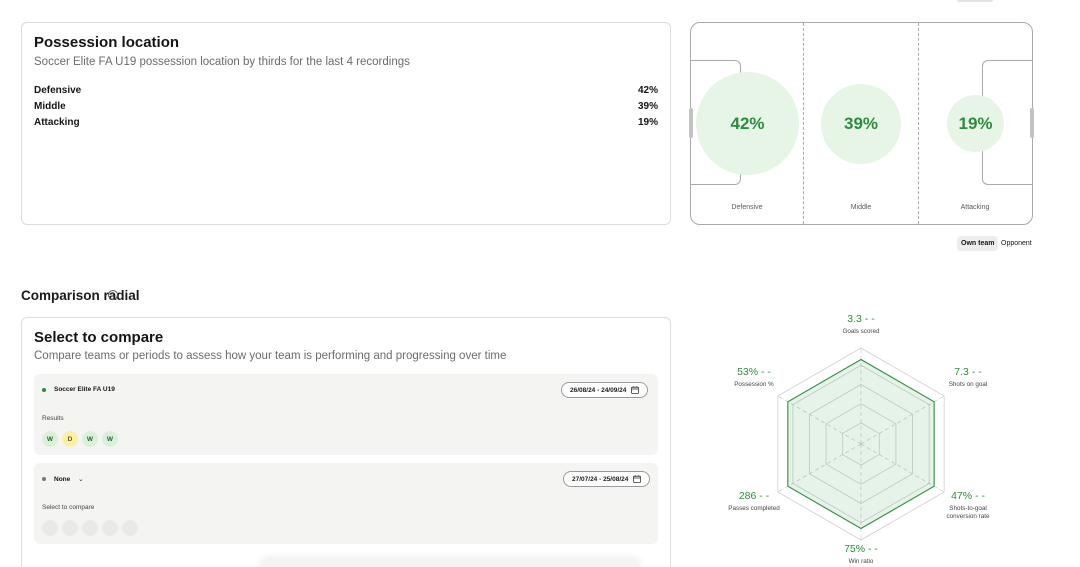  I want to click on zone-value: 42%, so click(747, 123).